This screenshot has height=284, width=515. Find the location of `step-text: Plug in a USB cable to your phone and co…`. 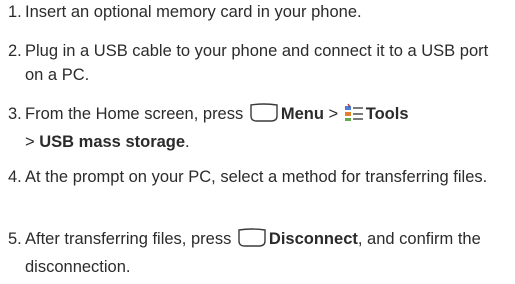

step-text: Plug in a USB cable to your phone and co… is located at coordinates (257, 63).